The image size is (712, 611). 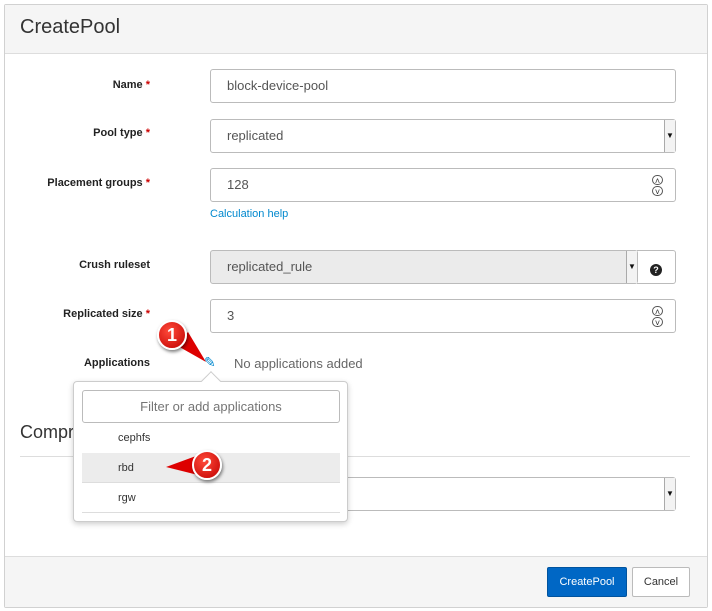 What do you see at coordinates (207, 465) in the screenshot?
I see `callout-badge-2: 2` at bounding box center [207, 465].